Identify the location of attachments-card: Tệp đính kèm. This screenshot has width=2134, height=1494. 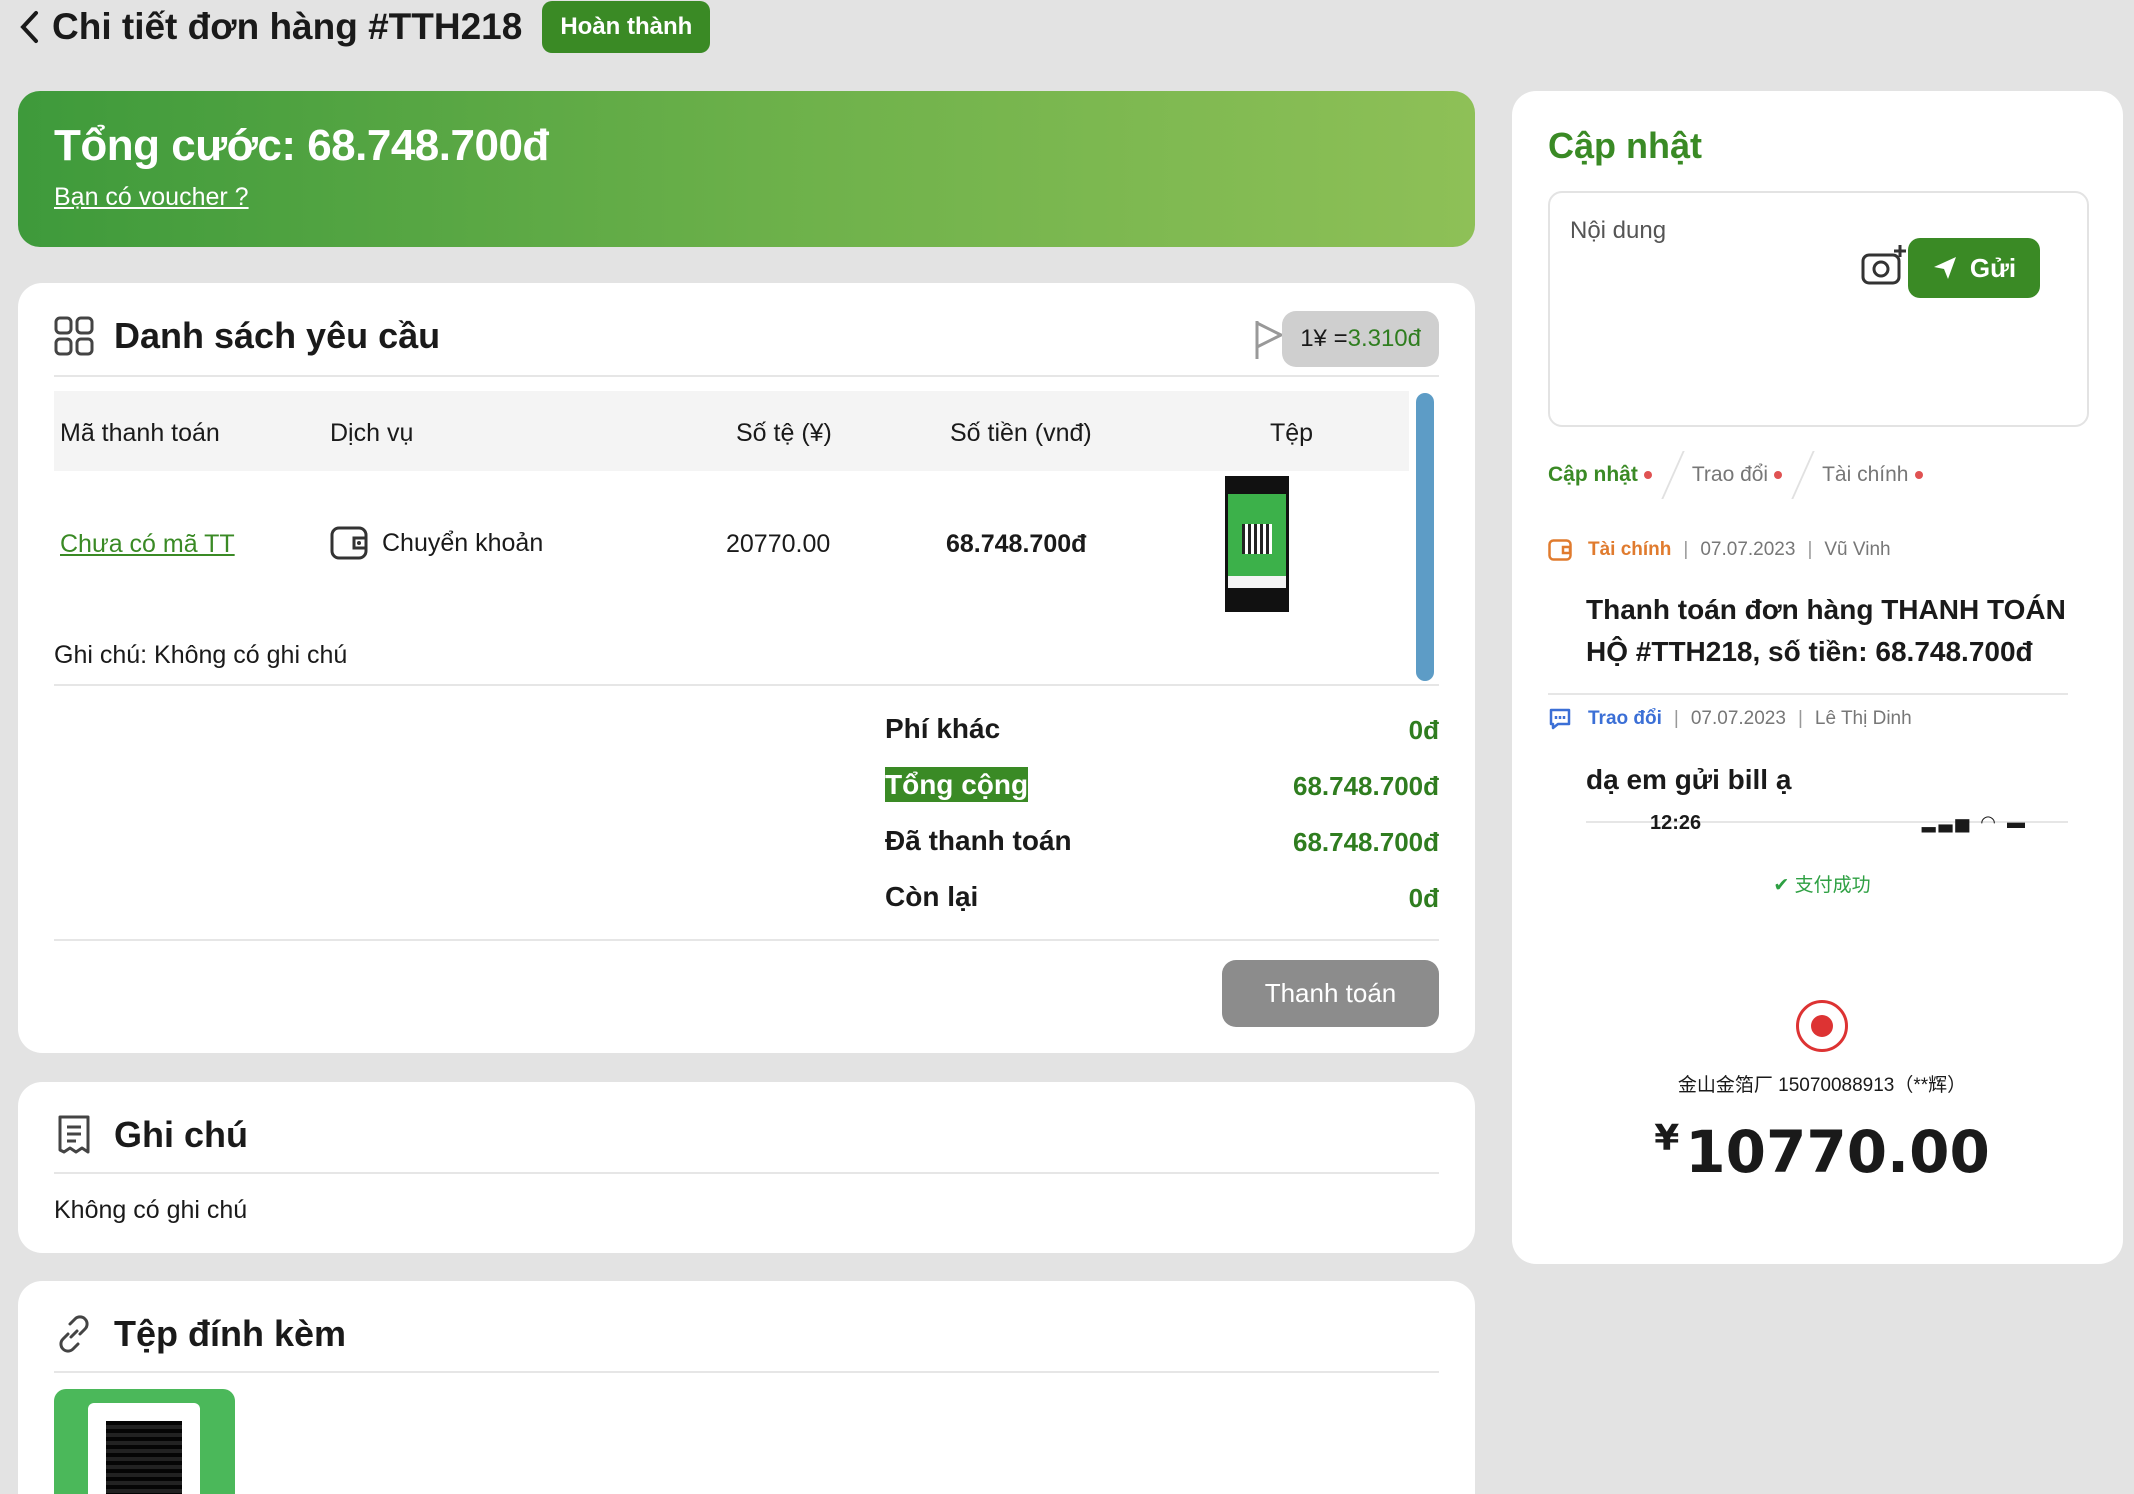
(746, 1387).